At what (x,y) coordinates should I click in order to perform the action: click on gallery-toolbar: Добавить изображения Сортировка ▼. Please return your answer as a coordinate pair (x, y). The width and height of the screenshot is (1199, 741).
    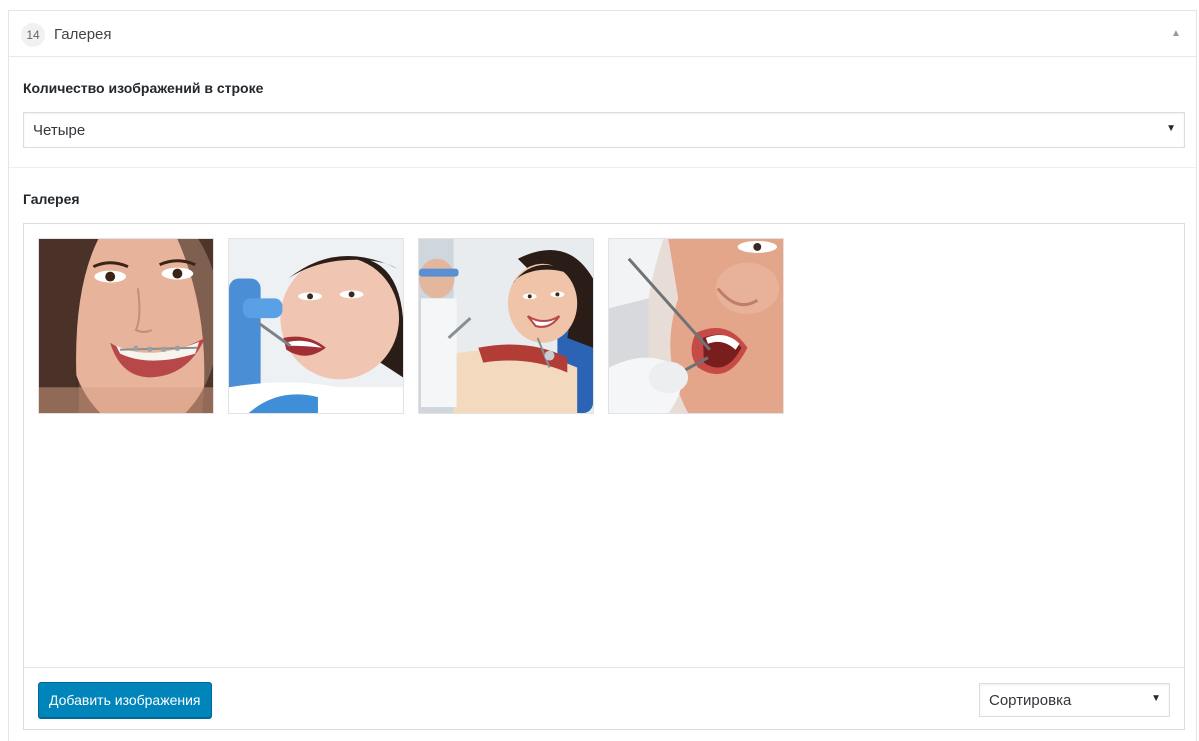
    Looking at the image, I should click on (604, 698).